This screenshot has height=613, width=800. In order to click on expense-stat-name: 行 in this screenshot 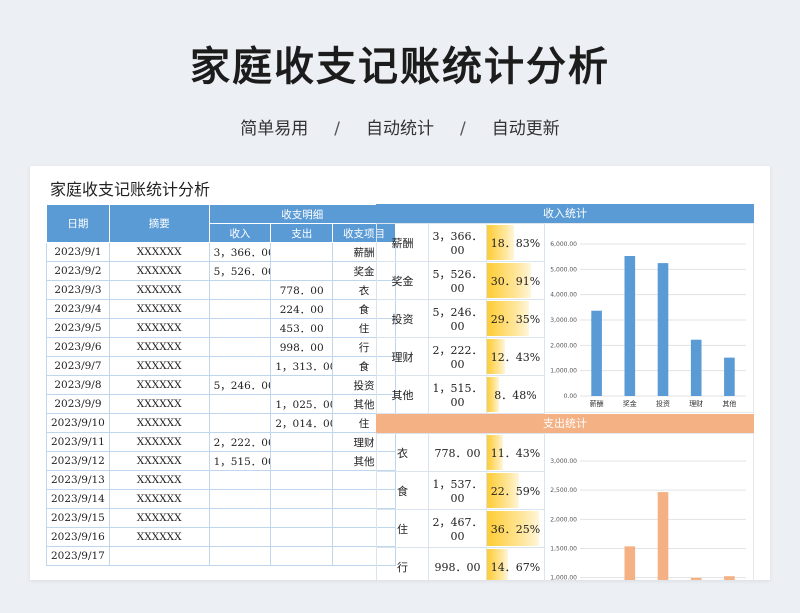, I will do `click(402, 563)`.